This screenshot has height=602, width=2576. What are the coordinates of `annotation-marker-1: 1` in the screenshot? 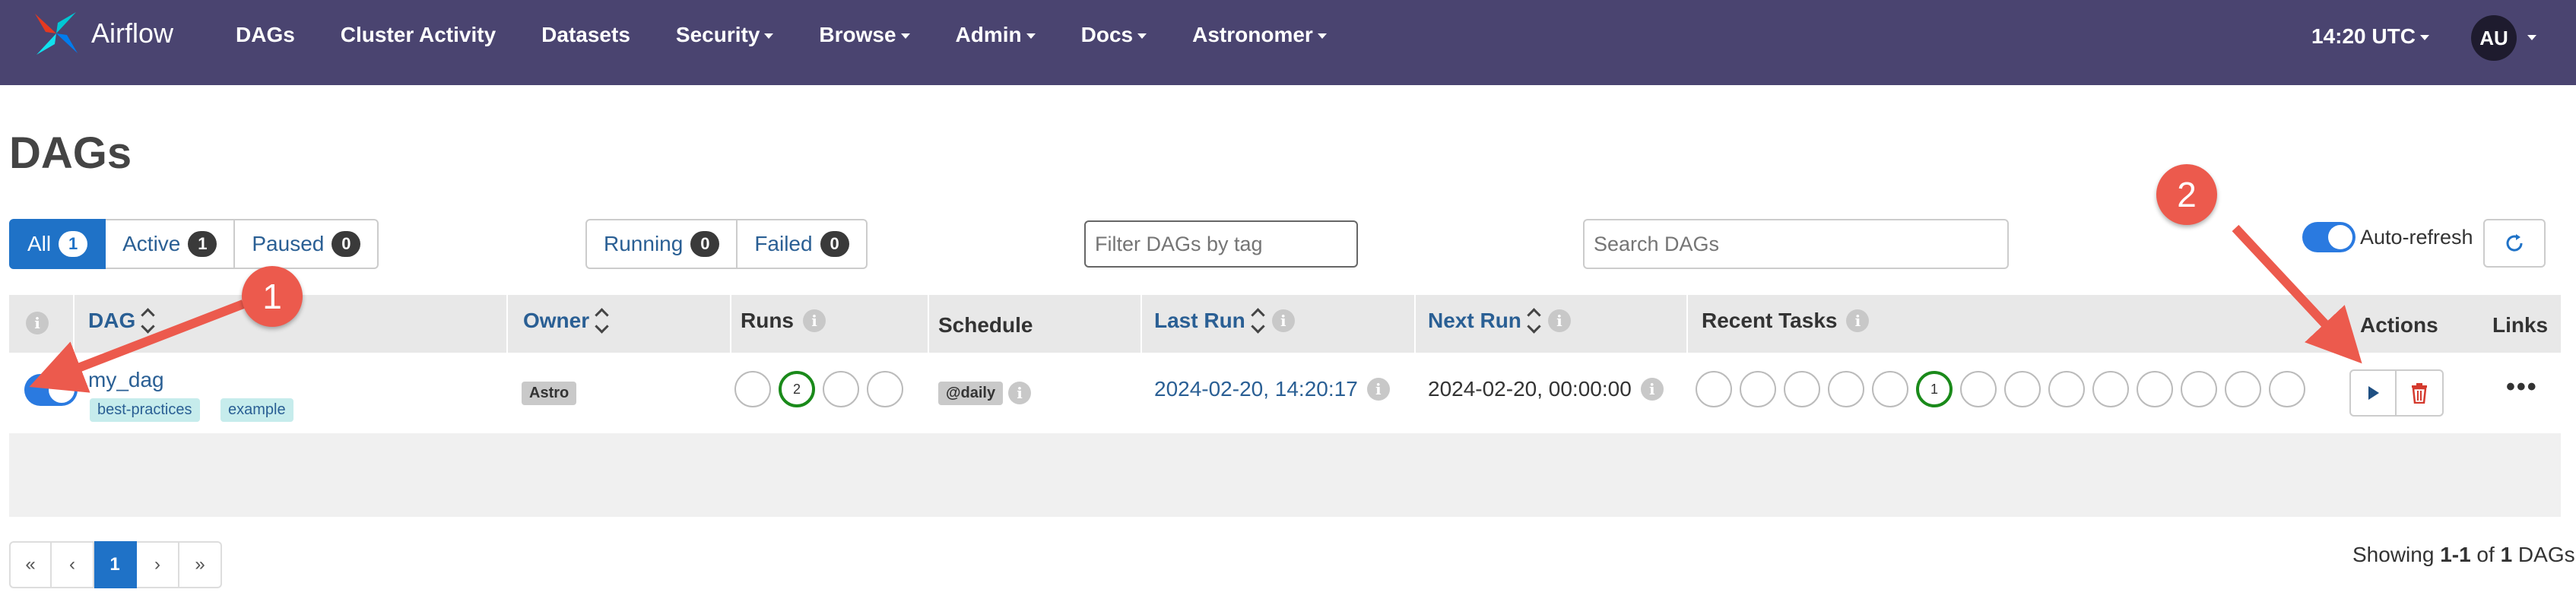 It's located at (272, 296).